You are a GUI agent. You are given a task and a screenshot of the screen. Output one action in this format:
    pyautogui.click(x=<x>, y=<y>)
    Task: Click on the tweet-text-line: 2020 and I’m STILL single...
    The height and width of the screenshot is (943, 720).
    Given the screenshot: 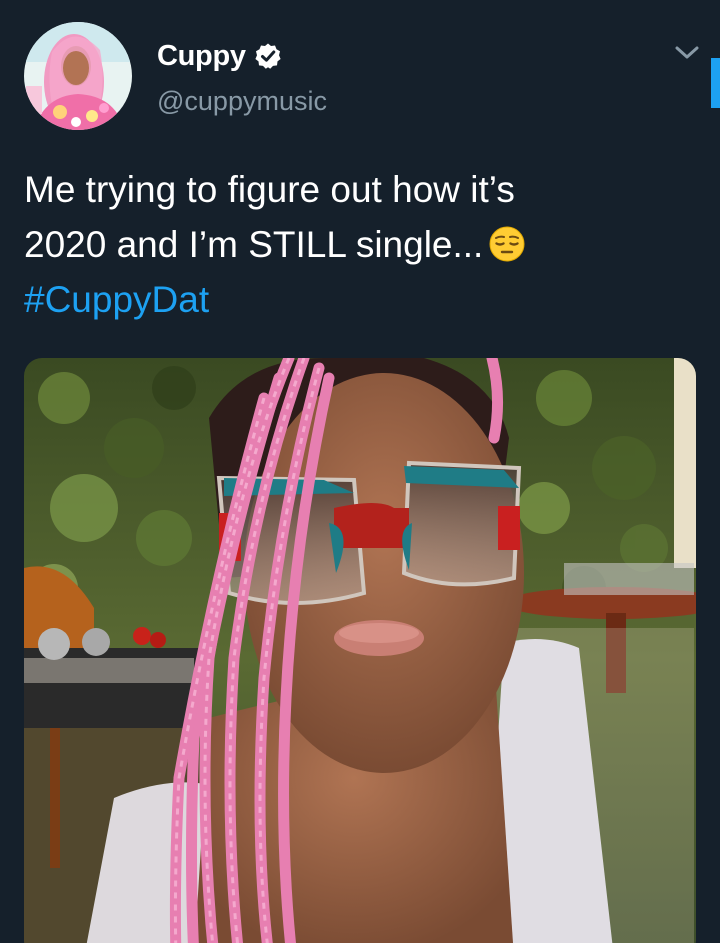 What is the action you would take?
    pyautogui.click(x=364, y=244)
    